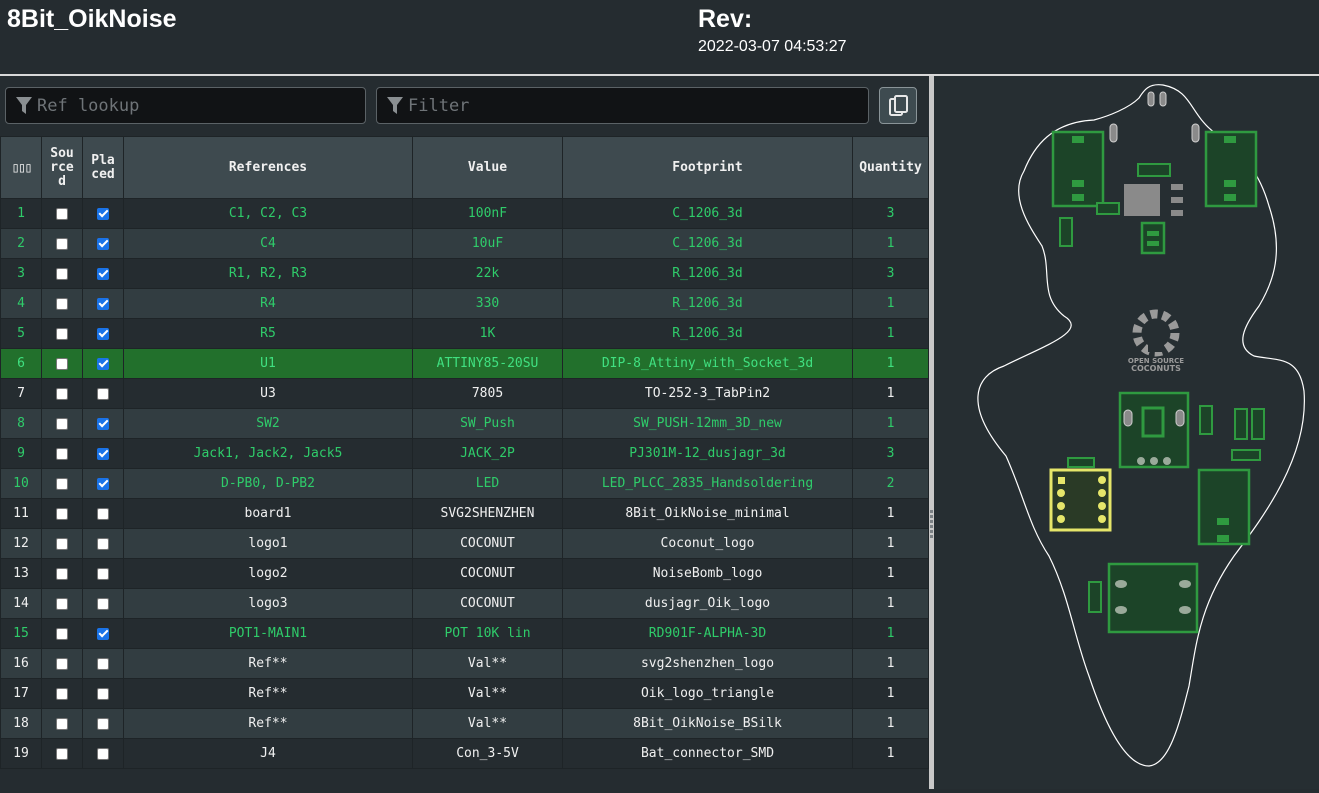 Image resolution: width=1319 pixels, height=793 pixels. I want to click on column-value-header: Value, so click(487, 167).